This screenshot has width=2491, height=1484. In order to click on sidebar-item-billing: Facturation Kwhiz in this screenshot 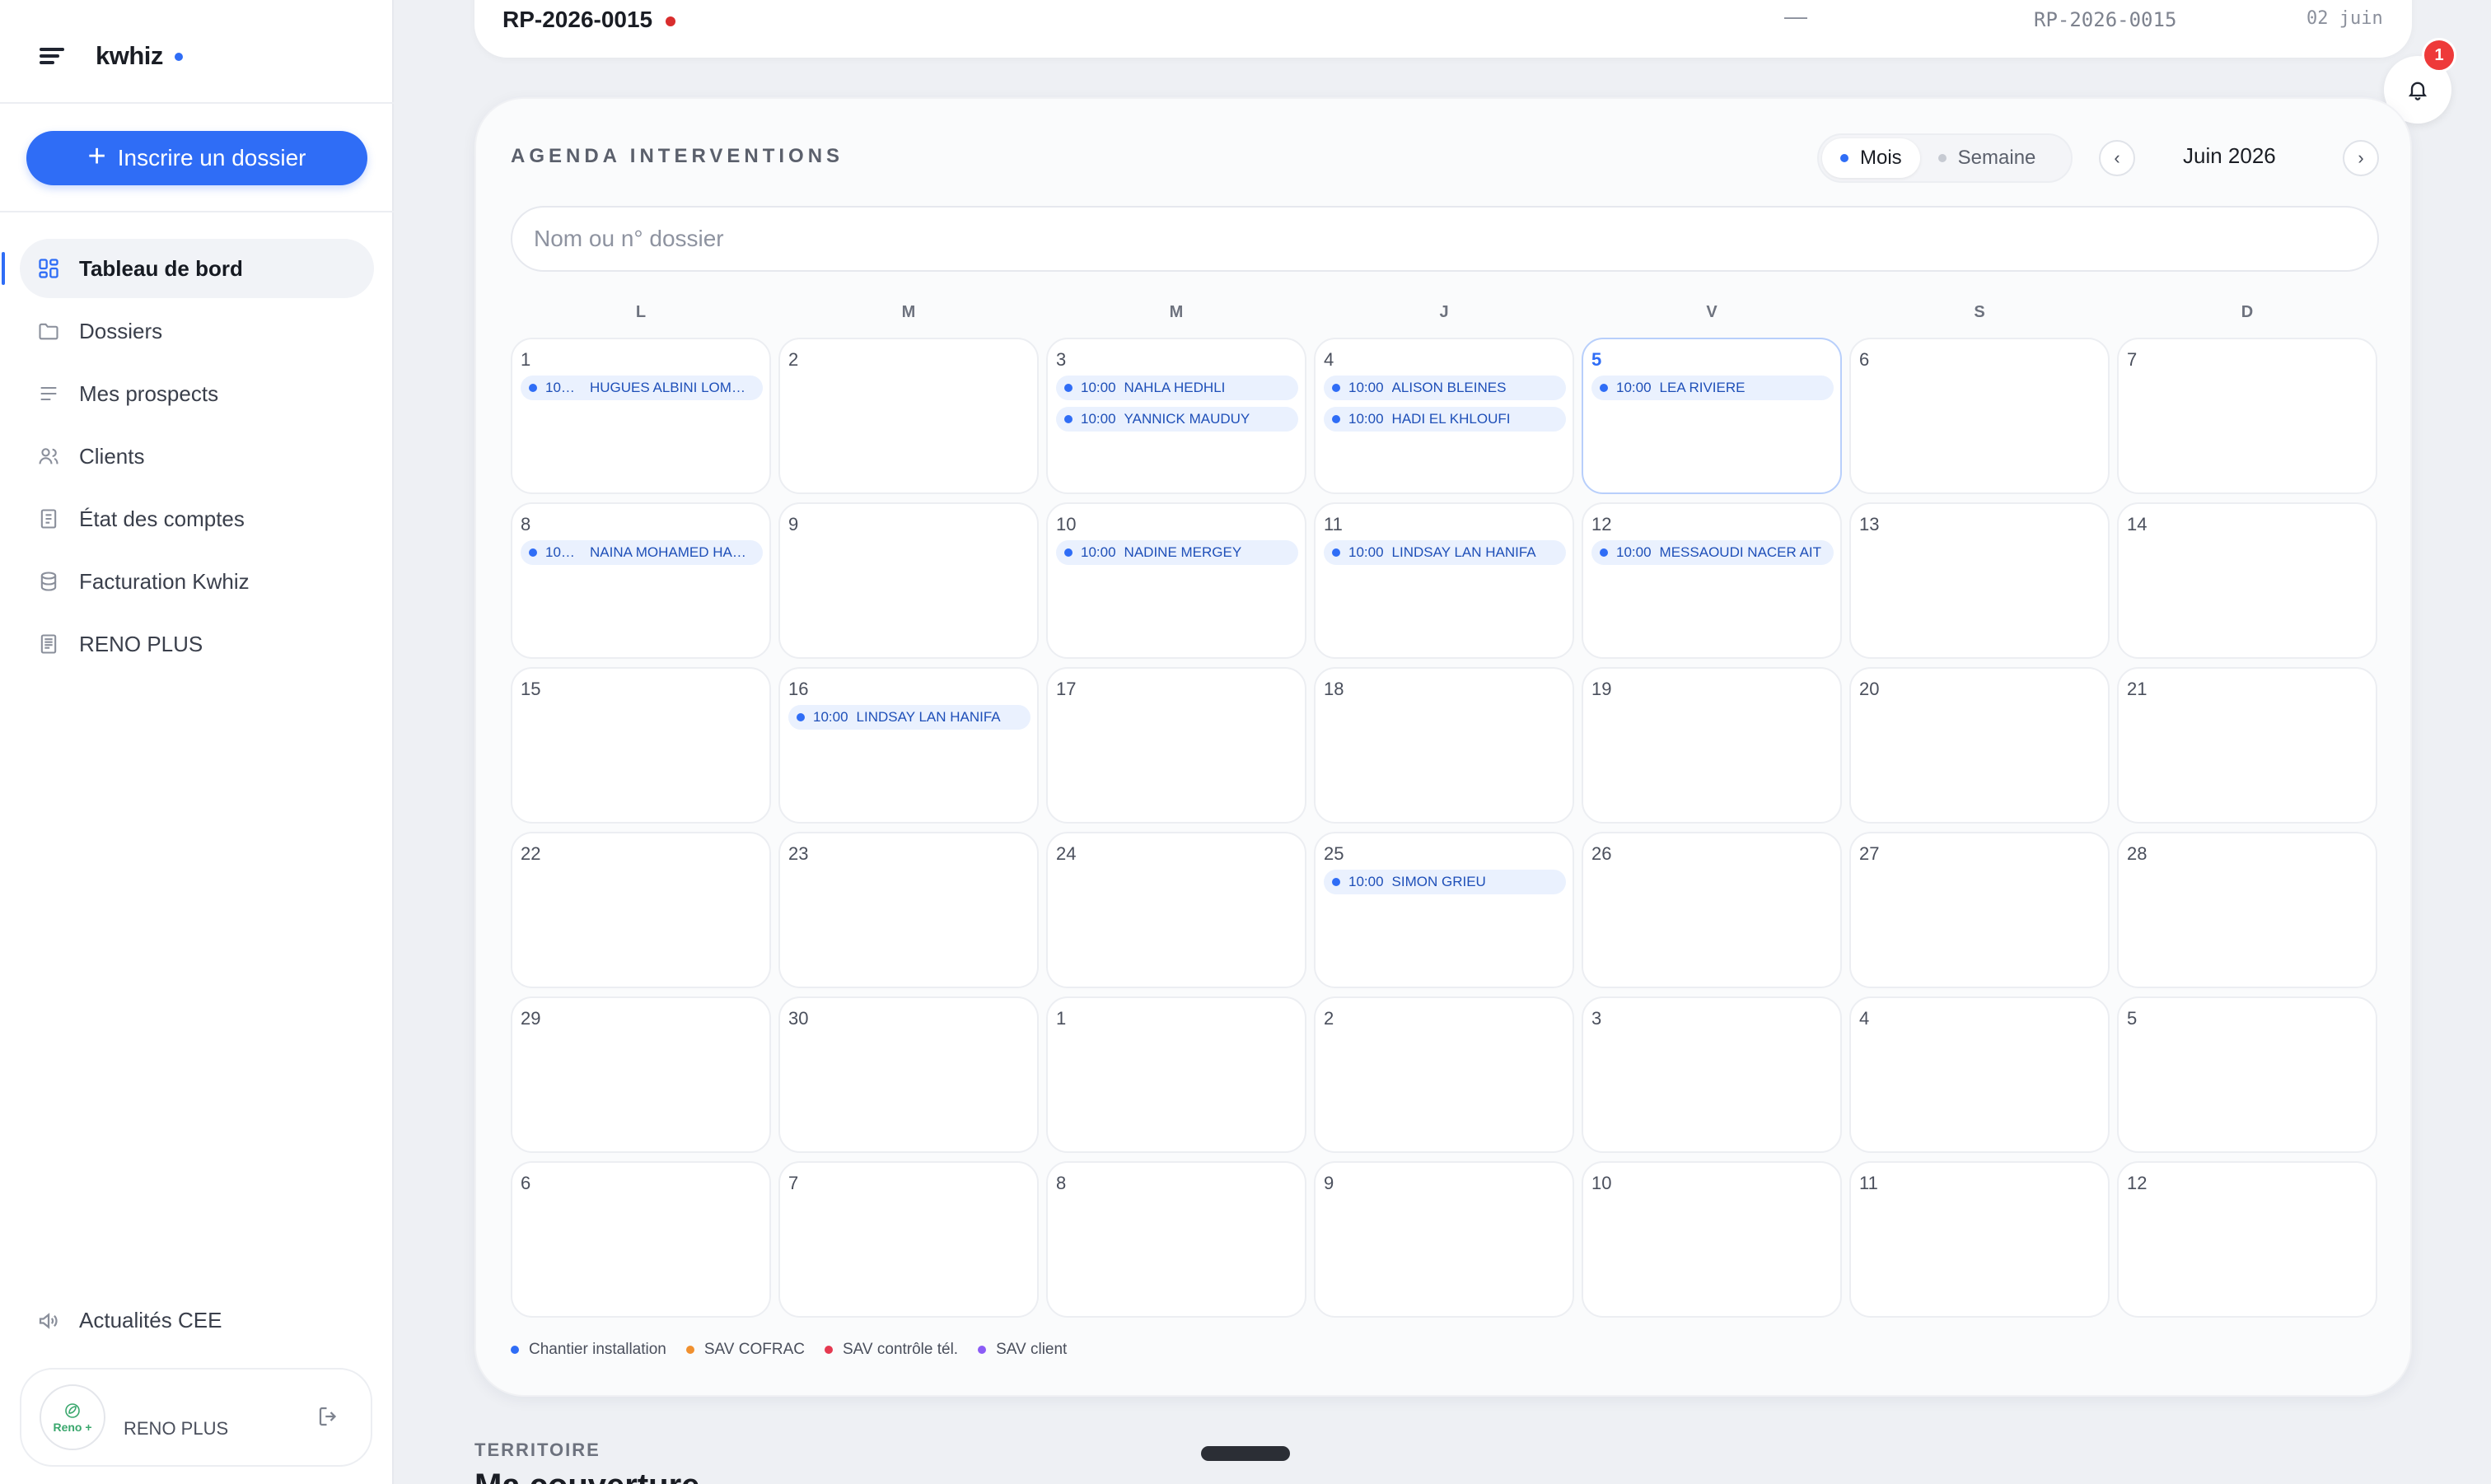, I will do `click(197, 581)`.